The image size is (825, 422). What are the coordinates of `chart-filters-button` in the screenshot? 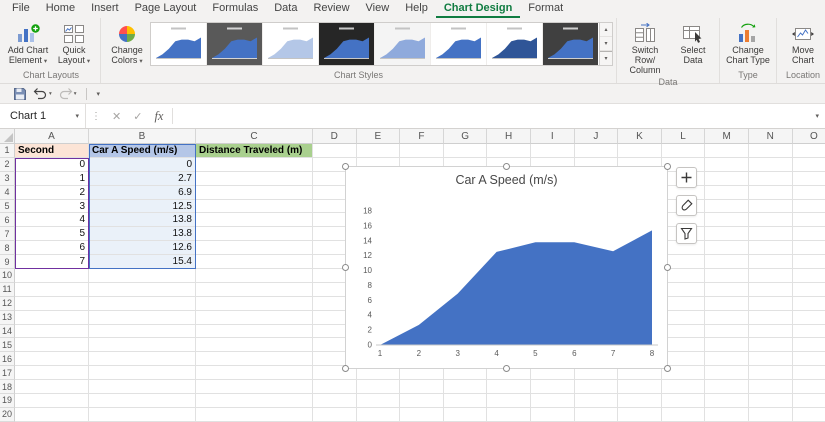 It's located at (686, 233).